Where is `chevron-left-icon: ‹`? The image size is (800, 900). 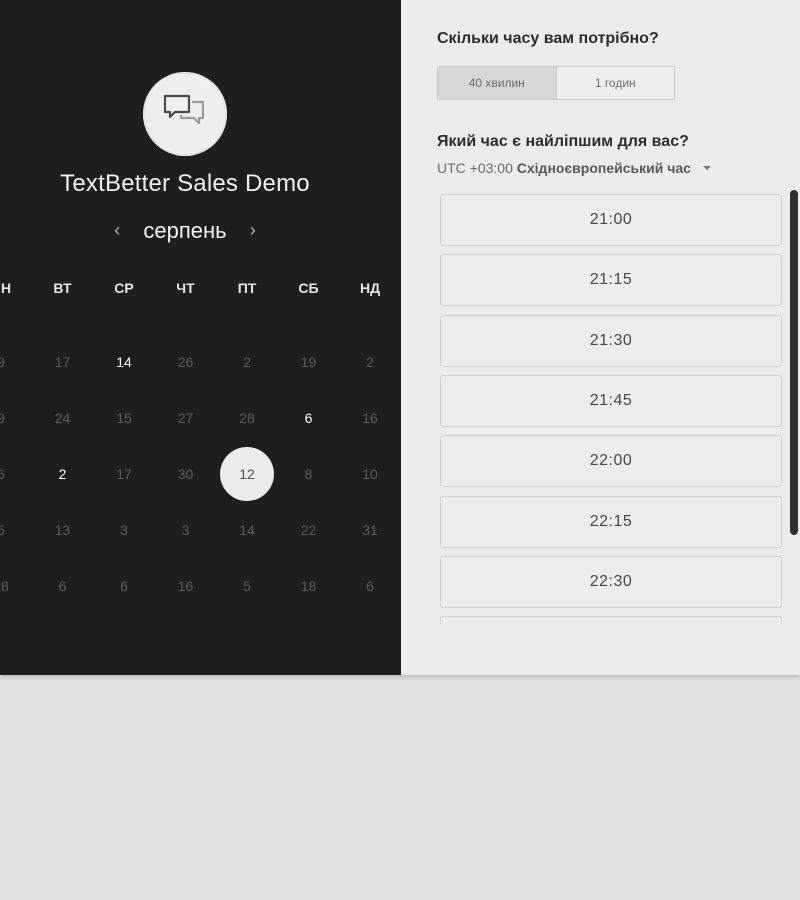
chevron-left-icon: ‹ is located at coordinates (117, 230).